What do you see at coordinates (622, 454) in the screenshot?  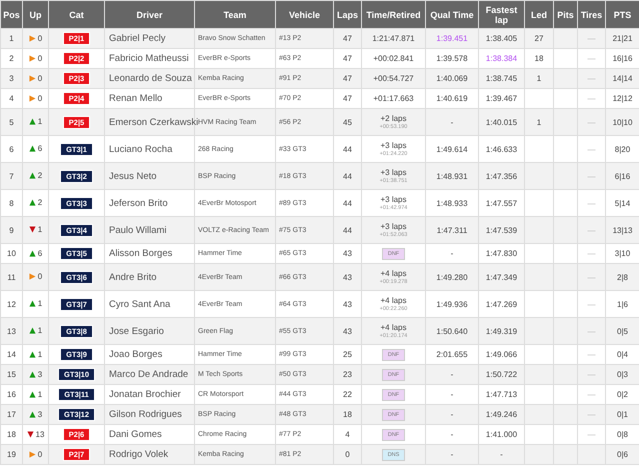 I see `points-cell: 0|6` at bounding box center [622, 454].